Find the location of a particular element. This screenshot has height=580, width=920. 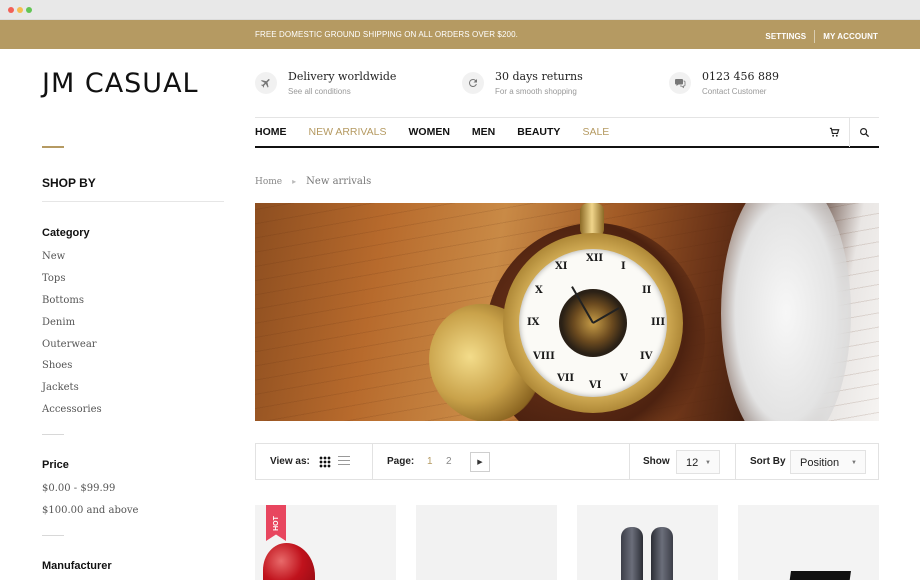

page-link-1: 1 is located at coordinates (430, 461).